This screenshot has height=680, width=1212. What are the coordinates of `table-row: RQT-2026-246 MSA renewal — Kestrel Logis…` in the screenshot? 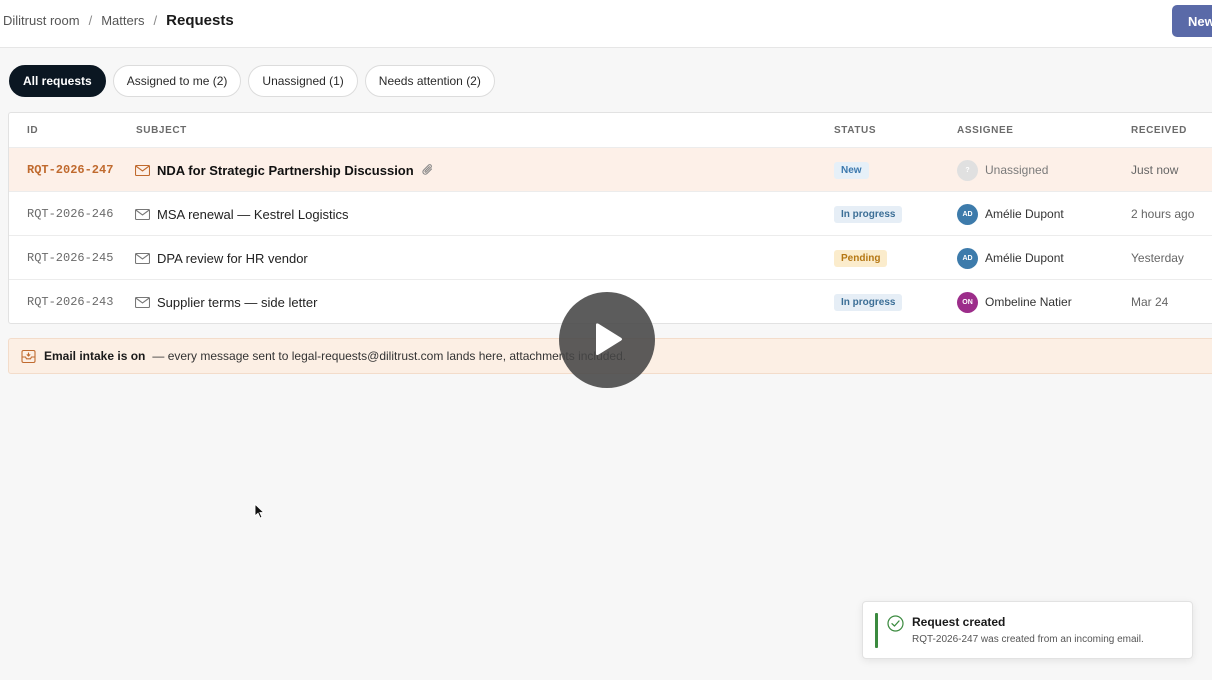 It's located at (610, 214).